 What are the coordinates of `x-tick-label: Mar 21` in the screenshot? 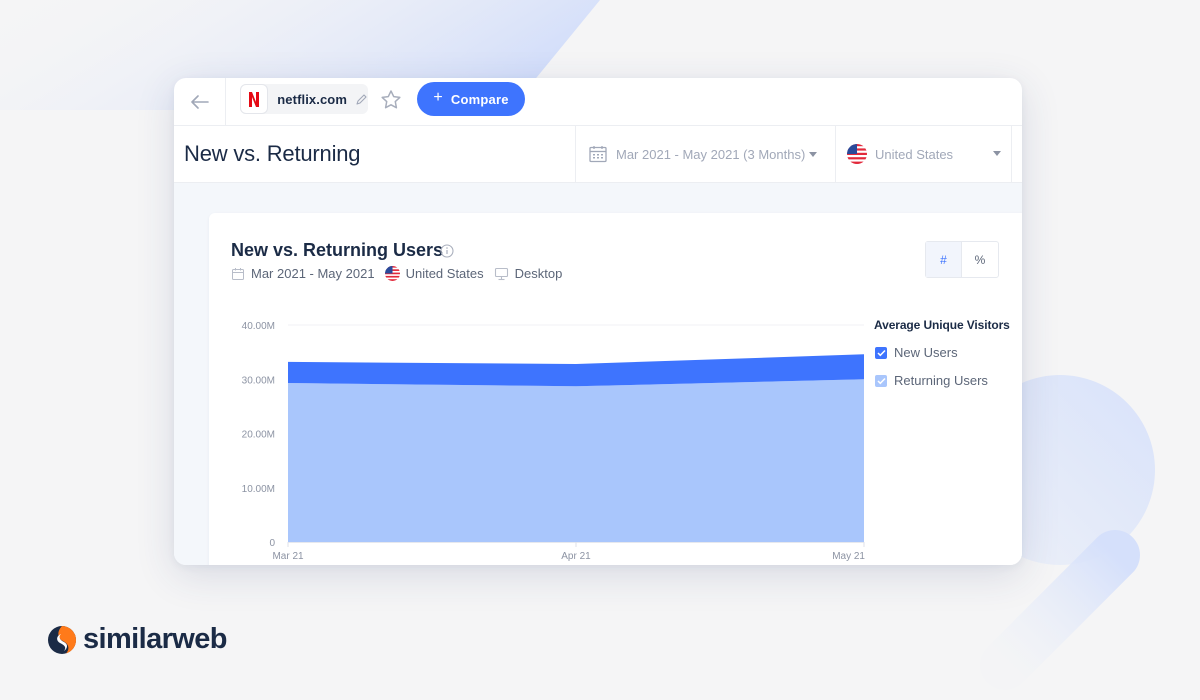 It's located at (288, 556).